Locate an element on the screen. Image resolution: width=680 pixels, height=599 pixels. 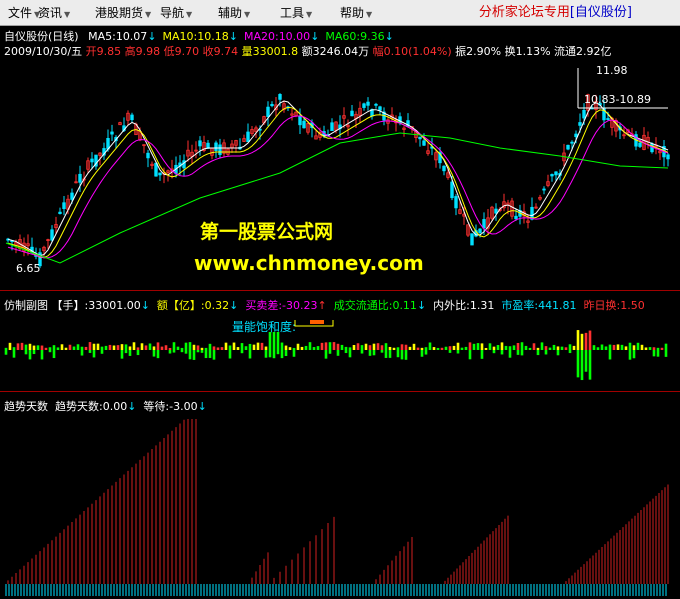
low-value: 9.70 is located at coordinates (187, 51).